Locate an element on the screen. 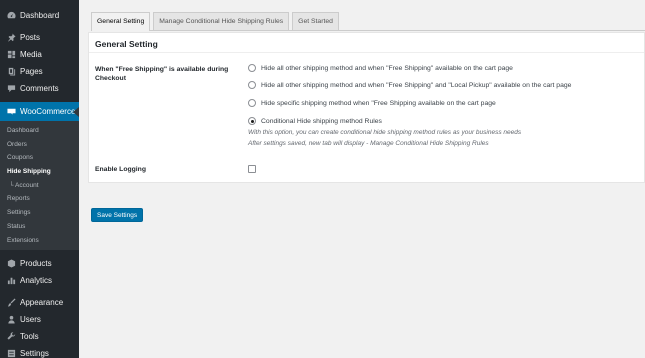 This screenshot has height=358, width=645. tab-general-setting: General Setting is located at coordinates (121, 21).